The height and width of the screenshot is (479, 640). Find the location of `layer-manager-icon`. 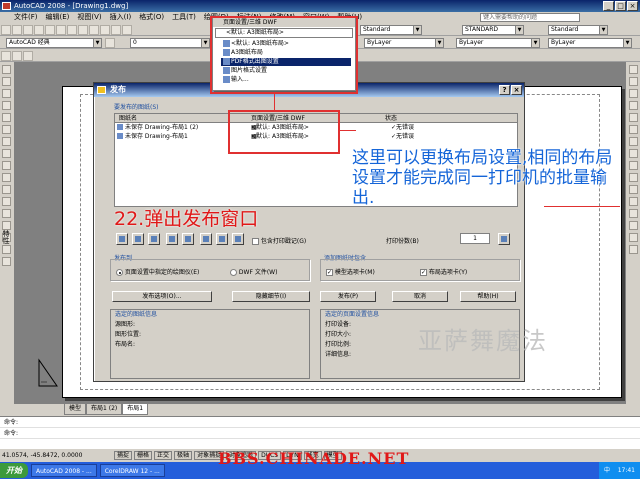

layer-manager-icon is located at coordinates (6, 56).